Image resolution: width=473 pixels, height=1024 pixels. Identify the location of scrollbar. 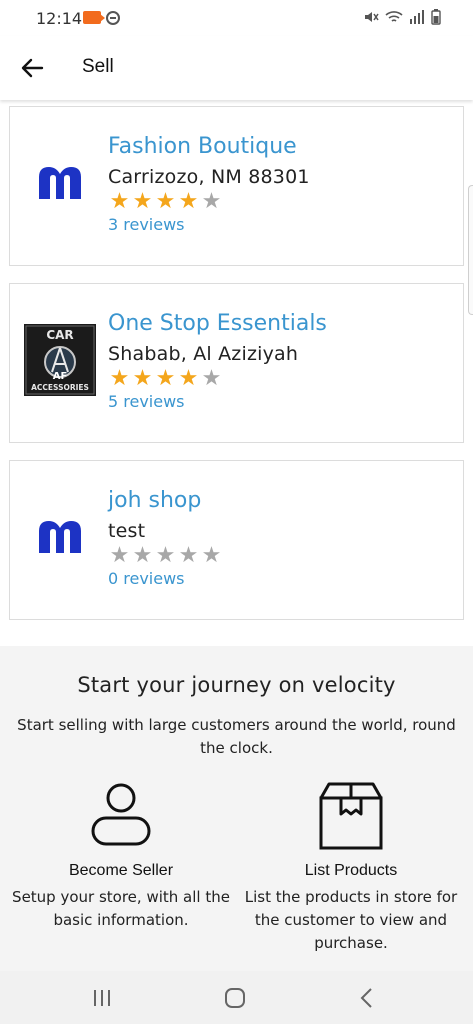
(470, 250).